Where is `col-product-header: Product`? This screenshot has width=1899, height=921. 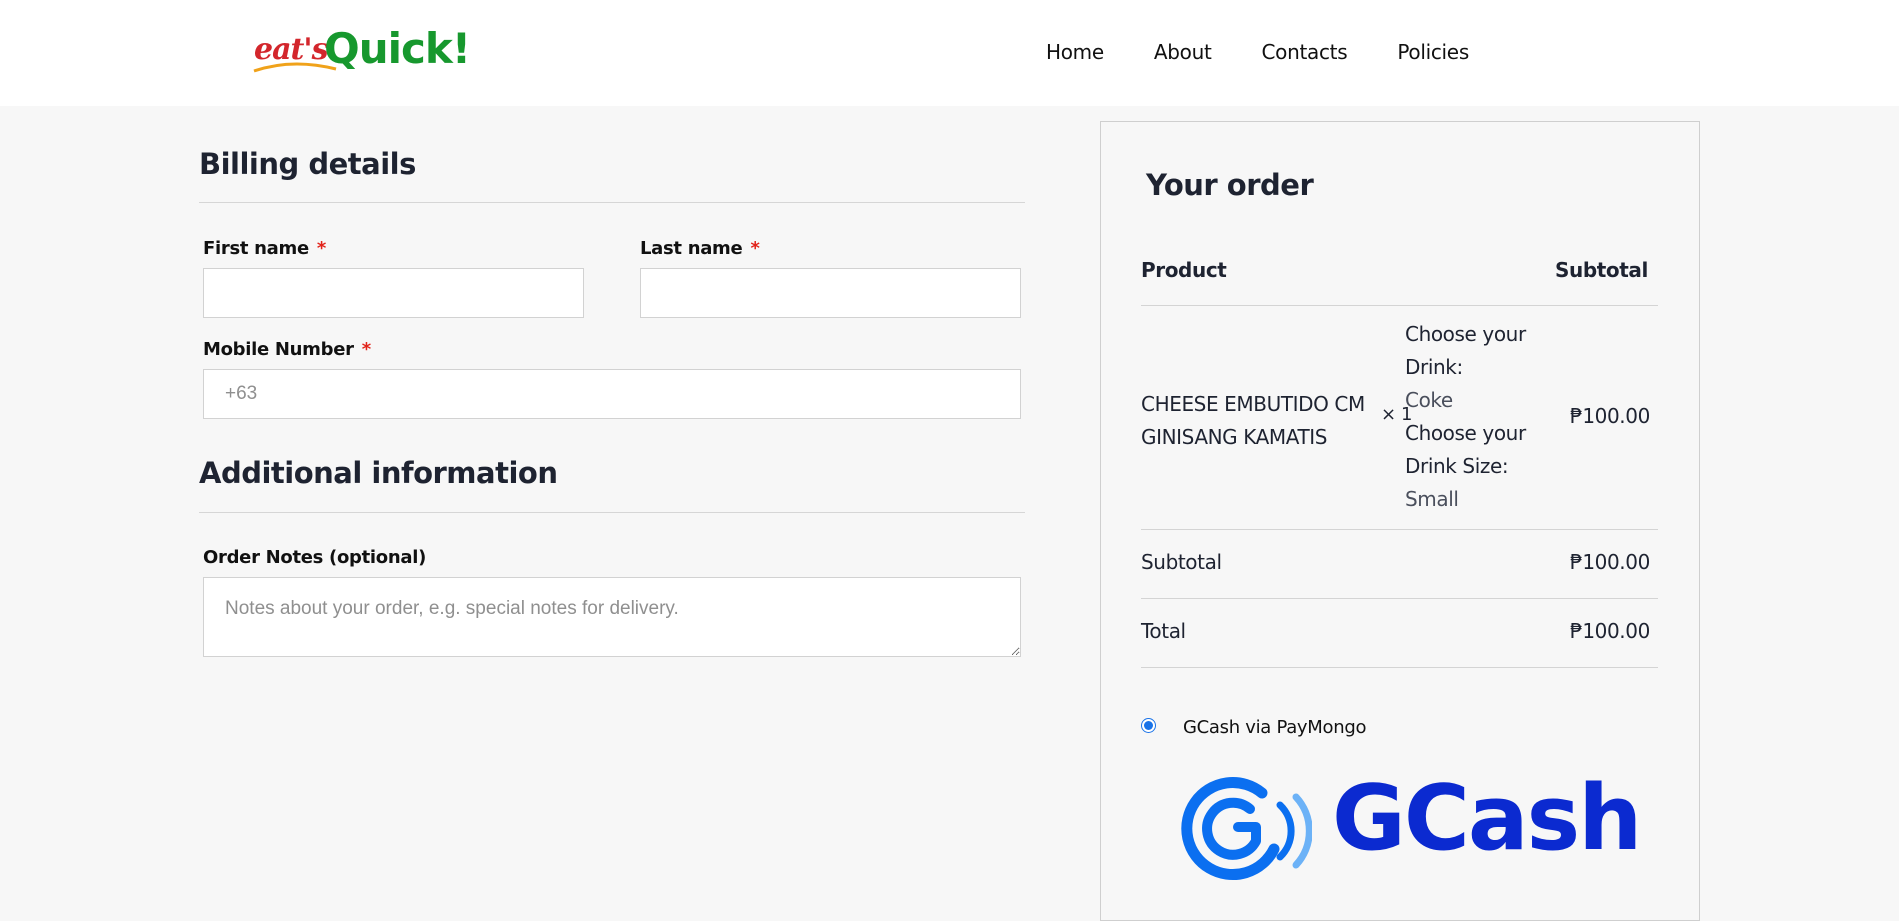
col-product-header: Product is located at coordinates (1184, 270).